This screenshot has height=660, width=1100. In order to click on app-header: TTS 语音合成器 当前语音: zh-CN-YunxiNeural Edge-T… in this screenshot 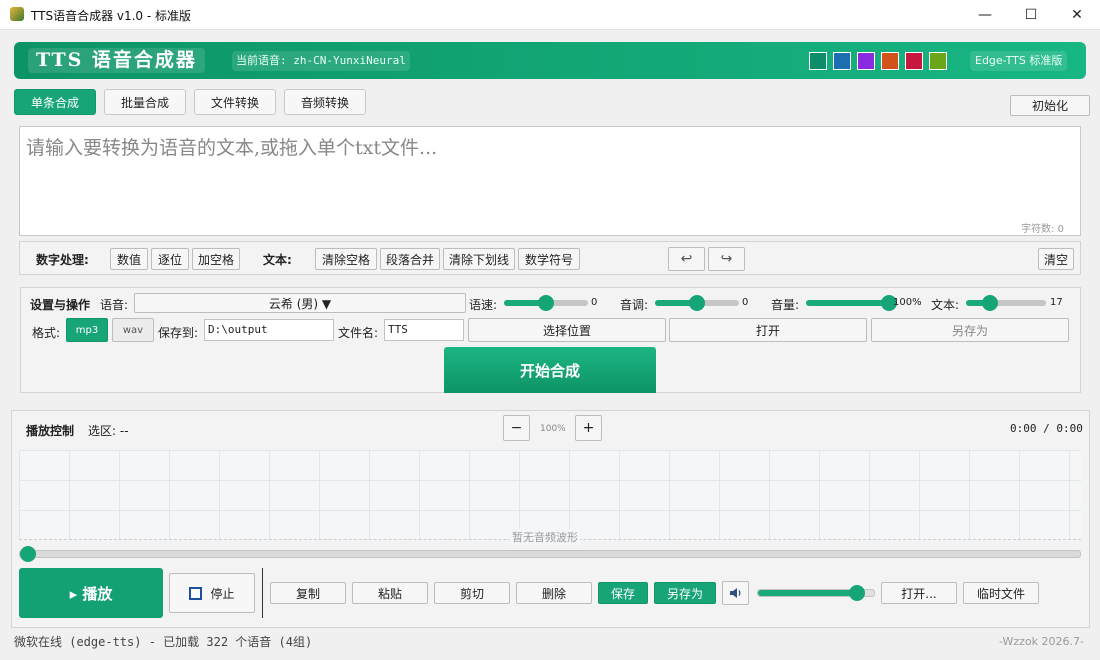, I will do `click(550, 60)`.